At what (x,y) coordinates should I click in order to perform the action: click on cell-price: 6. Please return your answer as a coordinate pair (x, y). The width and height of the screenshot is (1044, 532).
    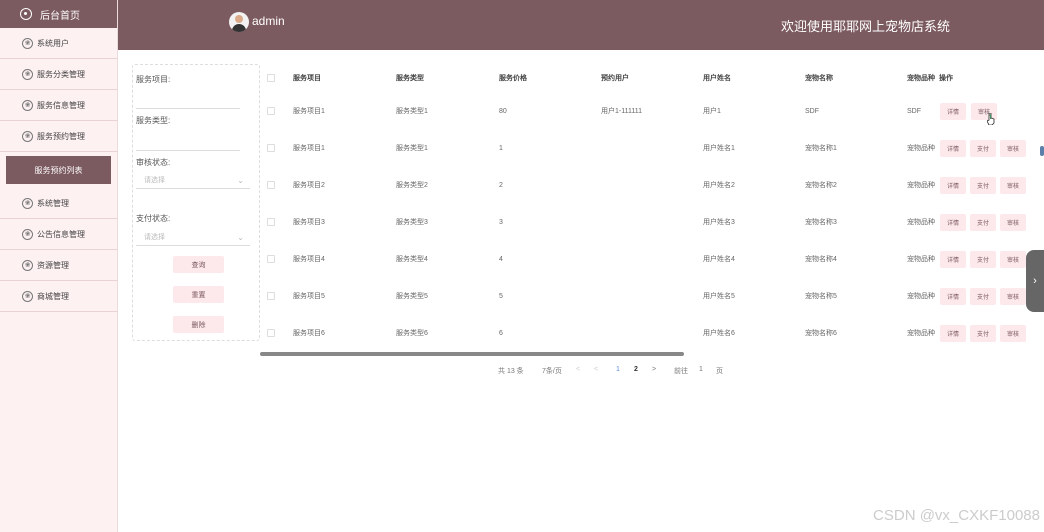
    Looking at the image, I should click on (501, 333).